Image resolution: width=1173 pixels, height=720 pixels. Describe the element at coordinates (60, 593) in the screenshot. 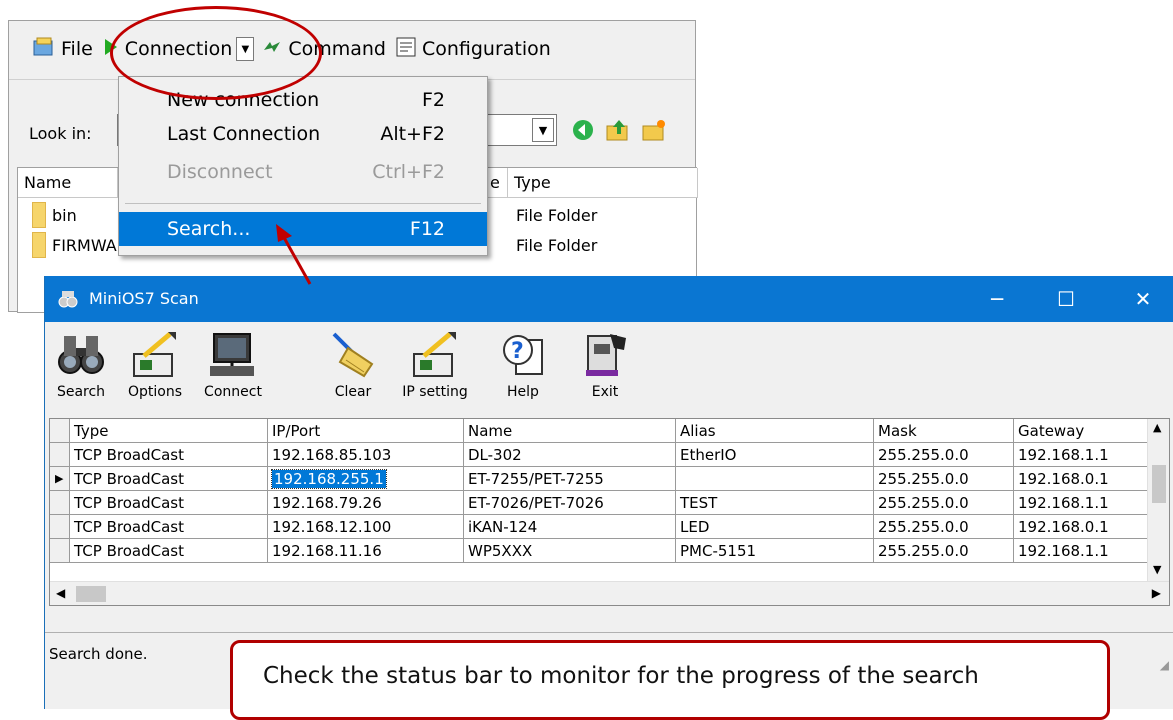

I see `scroll-left-icon: ◀` at that location.